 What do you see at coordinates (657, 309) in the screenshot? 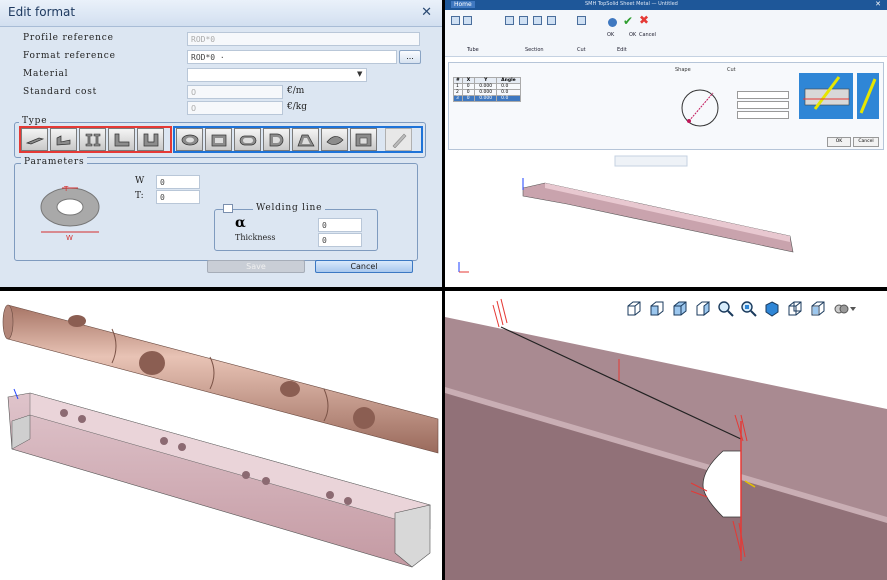
I see `back-view-icon` at bounding box center [657, 309].